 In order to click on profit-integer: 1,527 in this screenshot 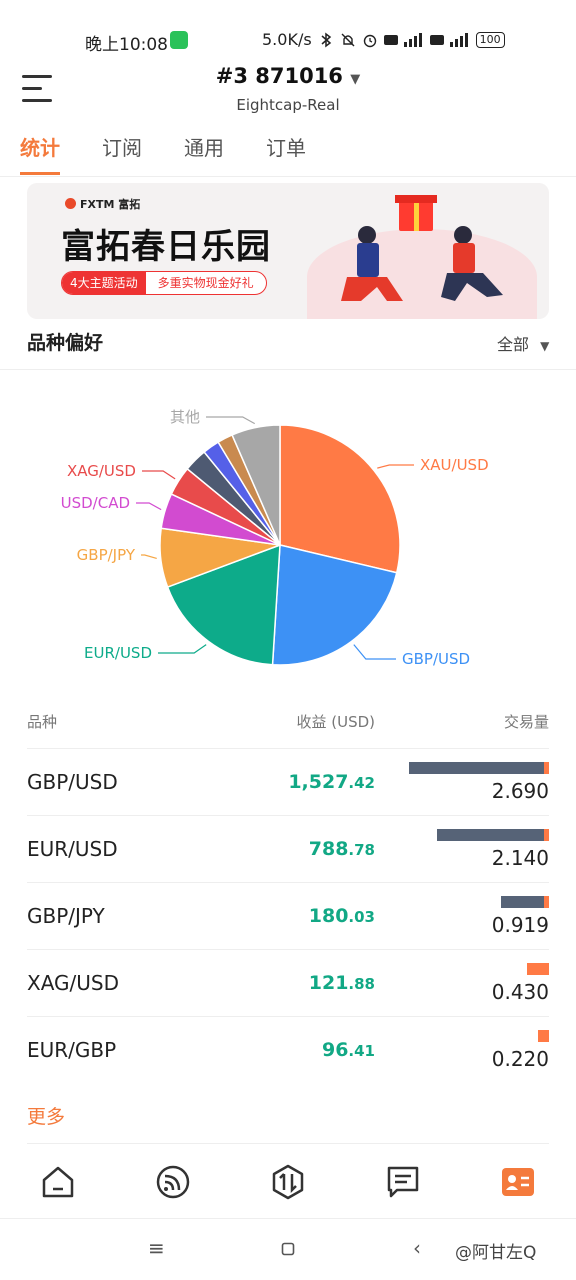, I will do `click(318, 782)`.